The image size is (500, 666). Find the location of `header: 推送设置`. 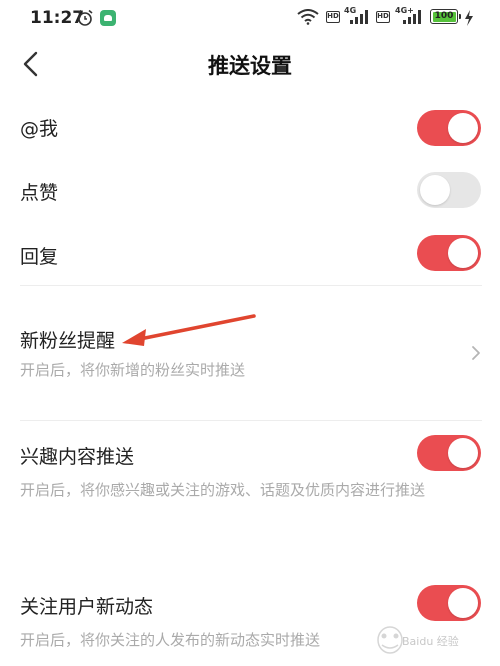

header: 推送设置 is located at coordinates (250, 64).